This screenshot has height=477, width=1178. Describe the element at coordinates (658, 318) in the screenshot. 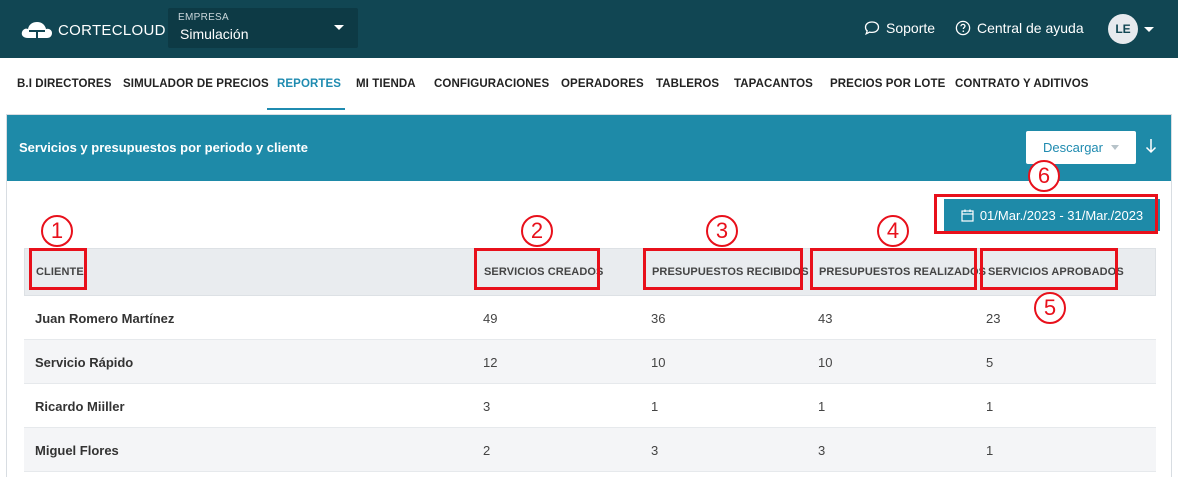

I see `cell-presupuestos-recibidos: 36` at that location.